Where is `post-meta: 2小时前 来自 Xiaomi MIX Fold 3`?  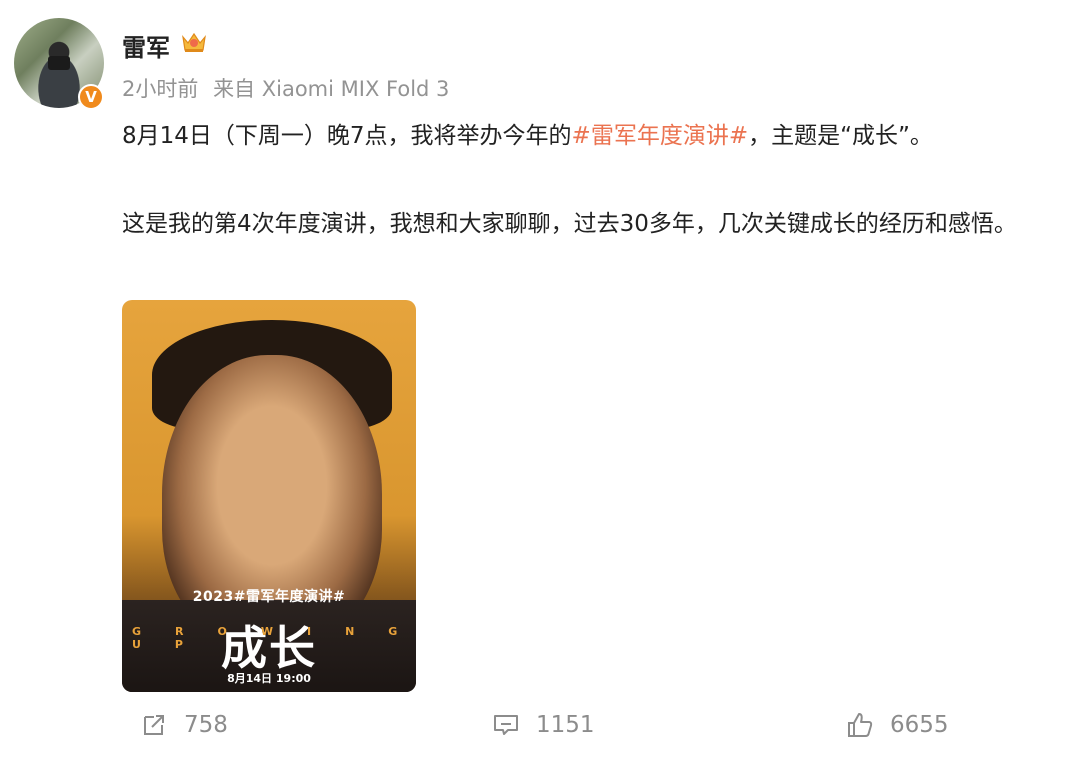
post-meta: 2小时前 来自 Xiaomi MIX Fold 3 is located at coordinates (285, 88).